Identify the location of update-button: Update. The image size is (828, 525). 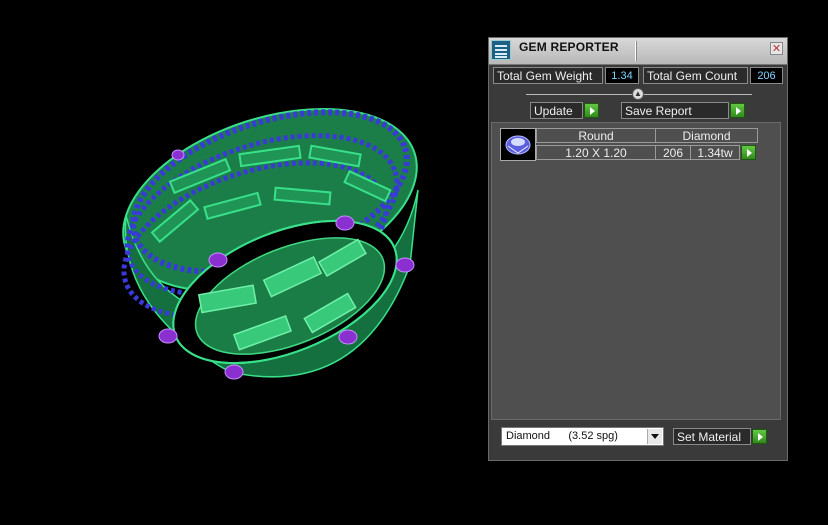
(556, 110).